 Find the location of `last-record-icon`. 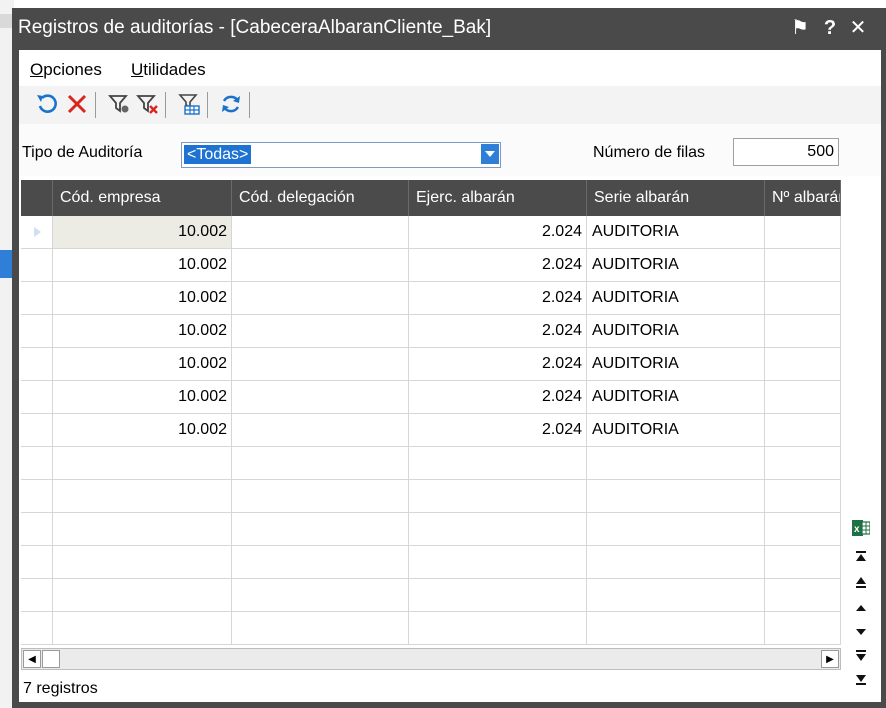

last-record-icon is located at coordinates (861, 680).